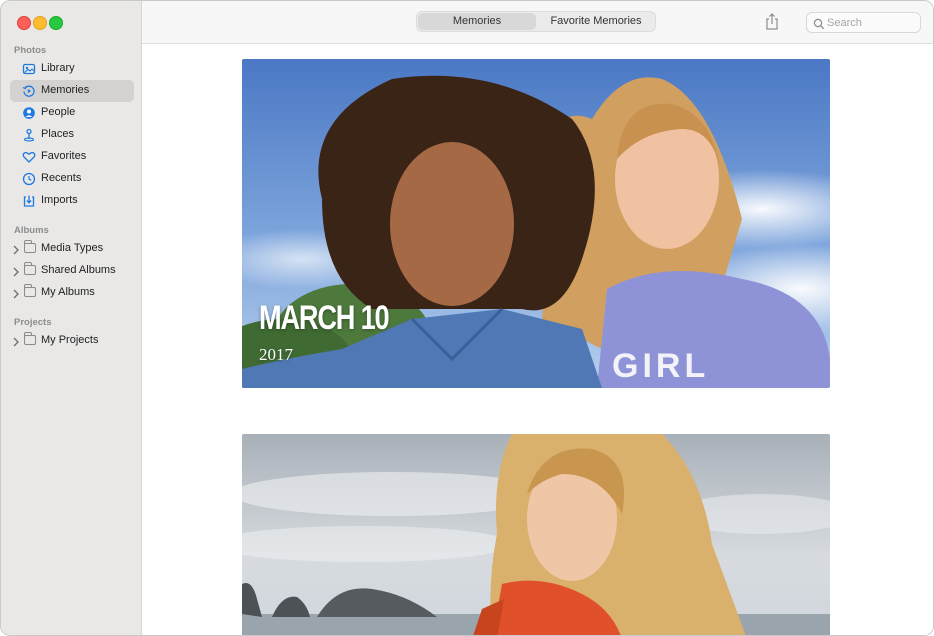 Image resolution: width=934 pixels, height=636 pixels. Describe the element at coordinates (31, 230) in the screenshot. I see `sidebar-heading-albums: Albums` at that location.